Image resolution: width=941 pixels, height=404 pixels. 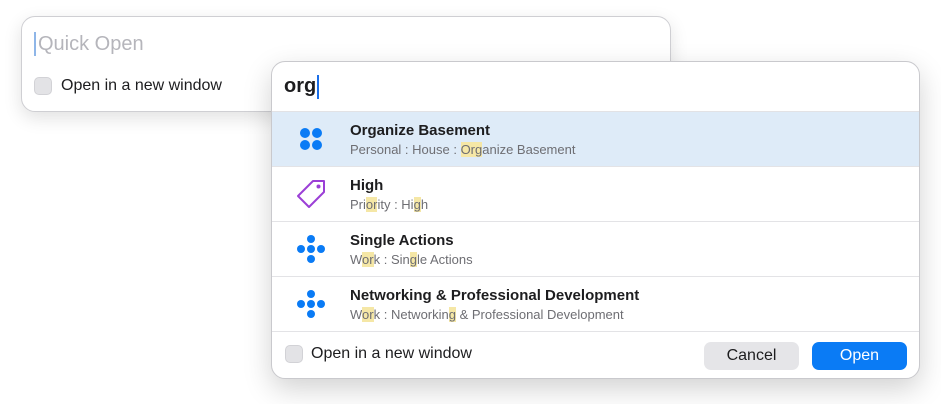 What do you see at coordinates (402, 240) in the screenshot?
I see `result-title: Single Actions` at bounding box center [402, 240].